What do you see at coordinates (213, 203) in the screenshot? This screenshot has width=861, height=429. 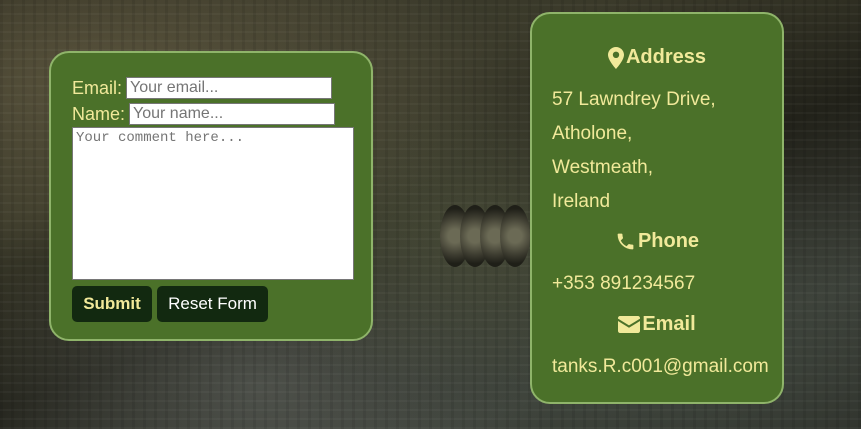 I see `comment-textarea` at bounding box center [213, 203].